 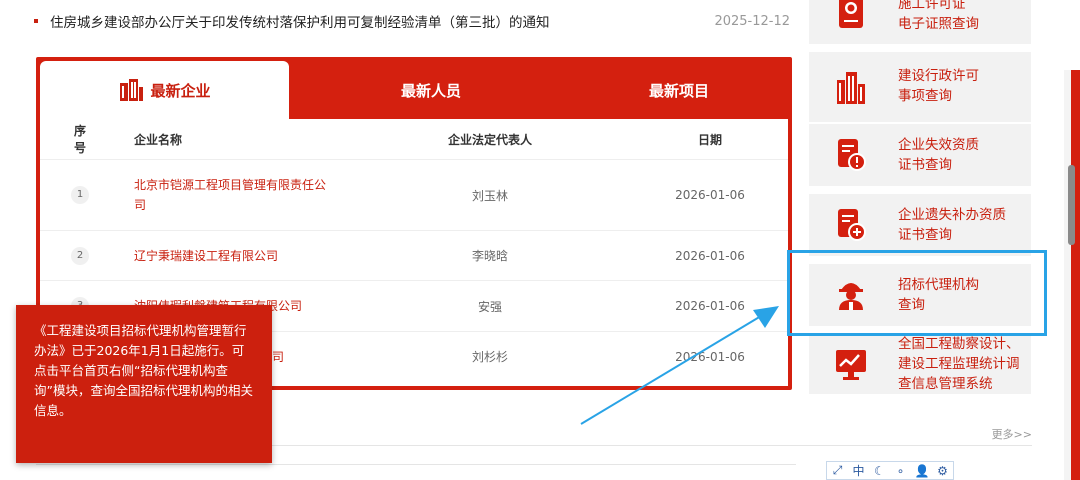 I want to click on side-card-label: 建设行政许可 事项查询, so click(x=938, y=86).